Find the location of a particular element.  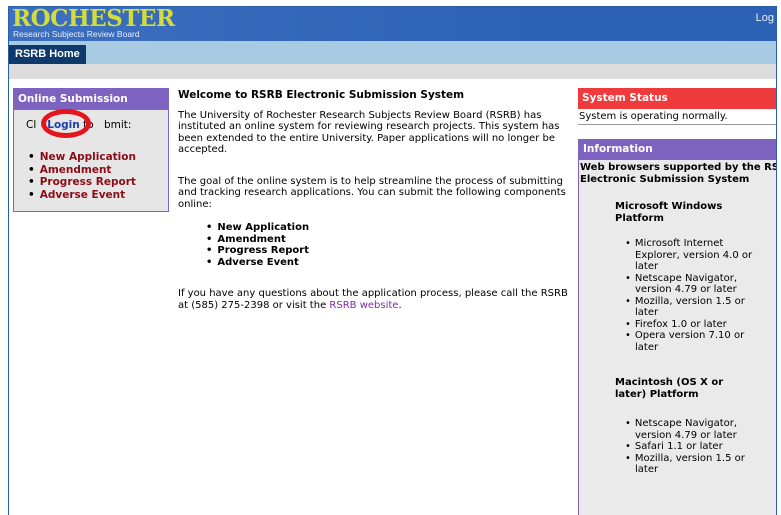

progress-report-link: Progress Report is located at coordinates (88, 182).